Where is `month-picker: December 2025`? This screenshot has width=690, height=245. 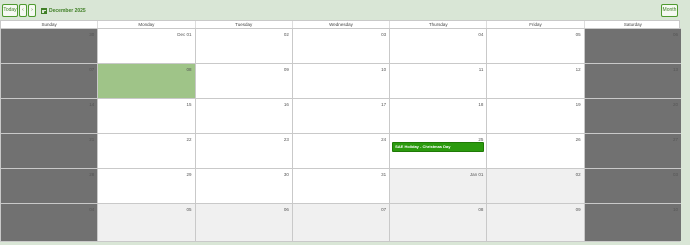
month-picker: December 2025 is located at coordinates (63, 10).